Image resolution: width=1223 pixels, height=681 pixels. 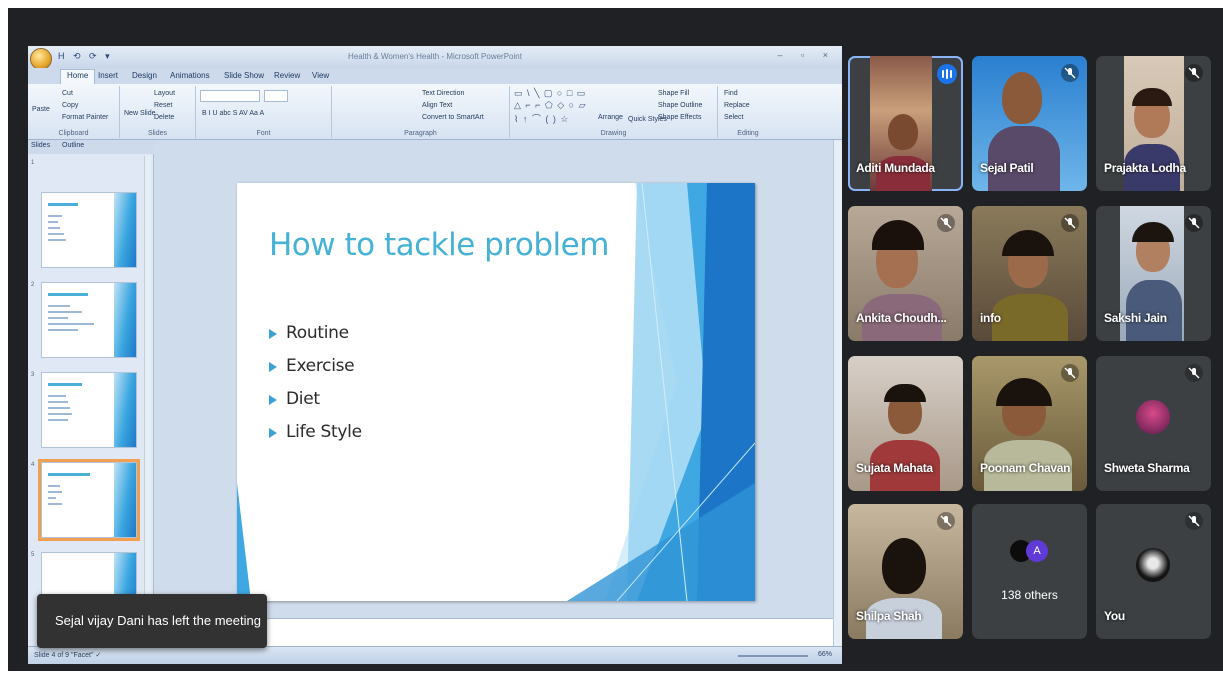 I want to click on participant-name: Poonam Chavan, so click(x=1025, y=468).